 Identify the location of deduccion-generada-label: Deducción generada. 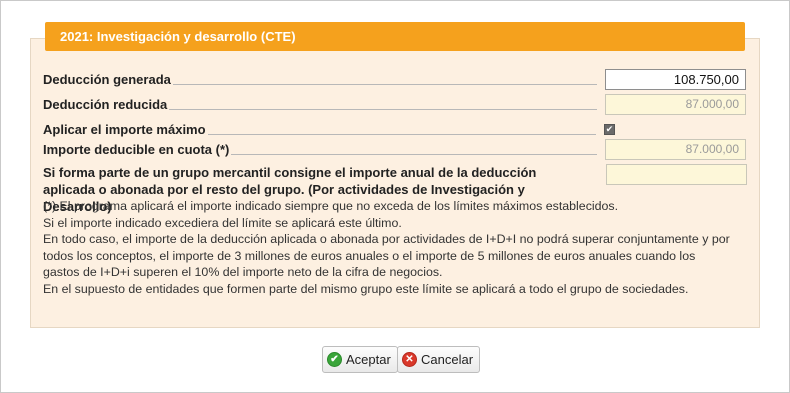
(107, 79).